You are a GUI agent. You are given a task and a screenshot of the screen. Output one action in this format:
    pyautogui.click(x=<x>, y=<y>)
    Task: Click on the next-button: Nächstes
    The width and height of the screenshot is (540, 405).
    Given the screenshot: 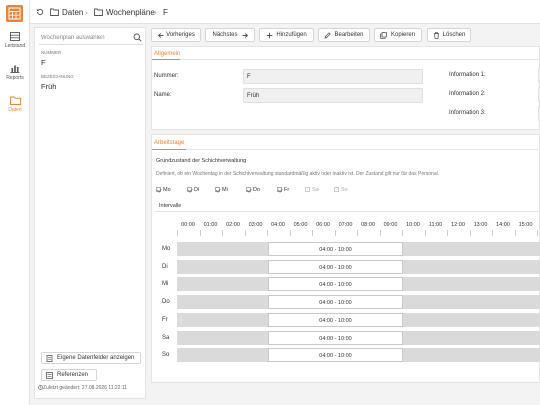 What is the action you would take?
    pyautogui.click(x=230, y=35)
    